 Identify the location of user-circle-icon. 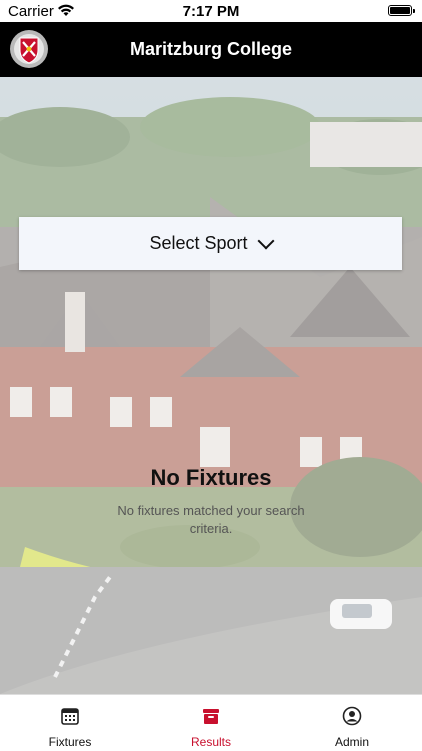
(352, 716).